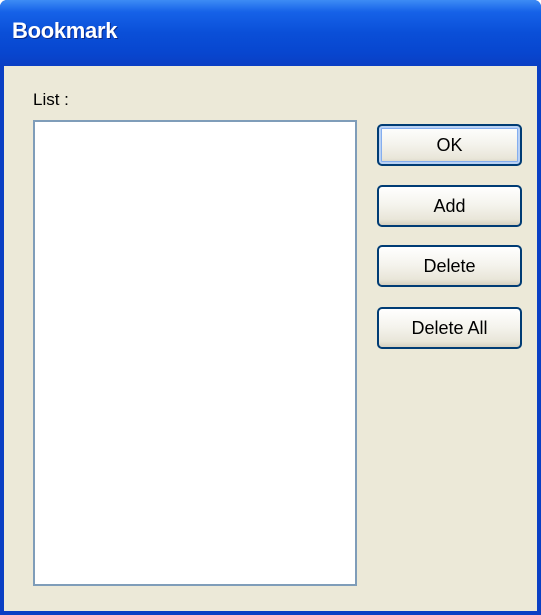 Image resolution: width=541 pixels, height=615 pixels. I want to click on list-label: List :, so click(51, 99).